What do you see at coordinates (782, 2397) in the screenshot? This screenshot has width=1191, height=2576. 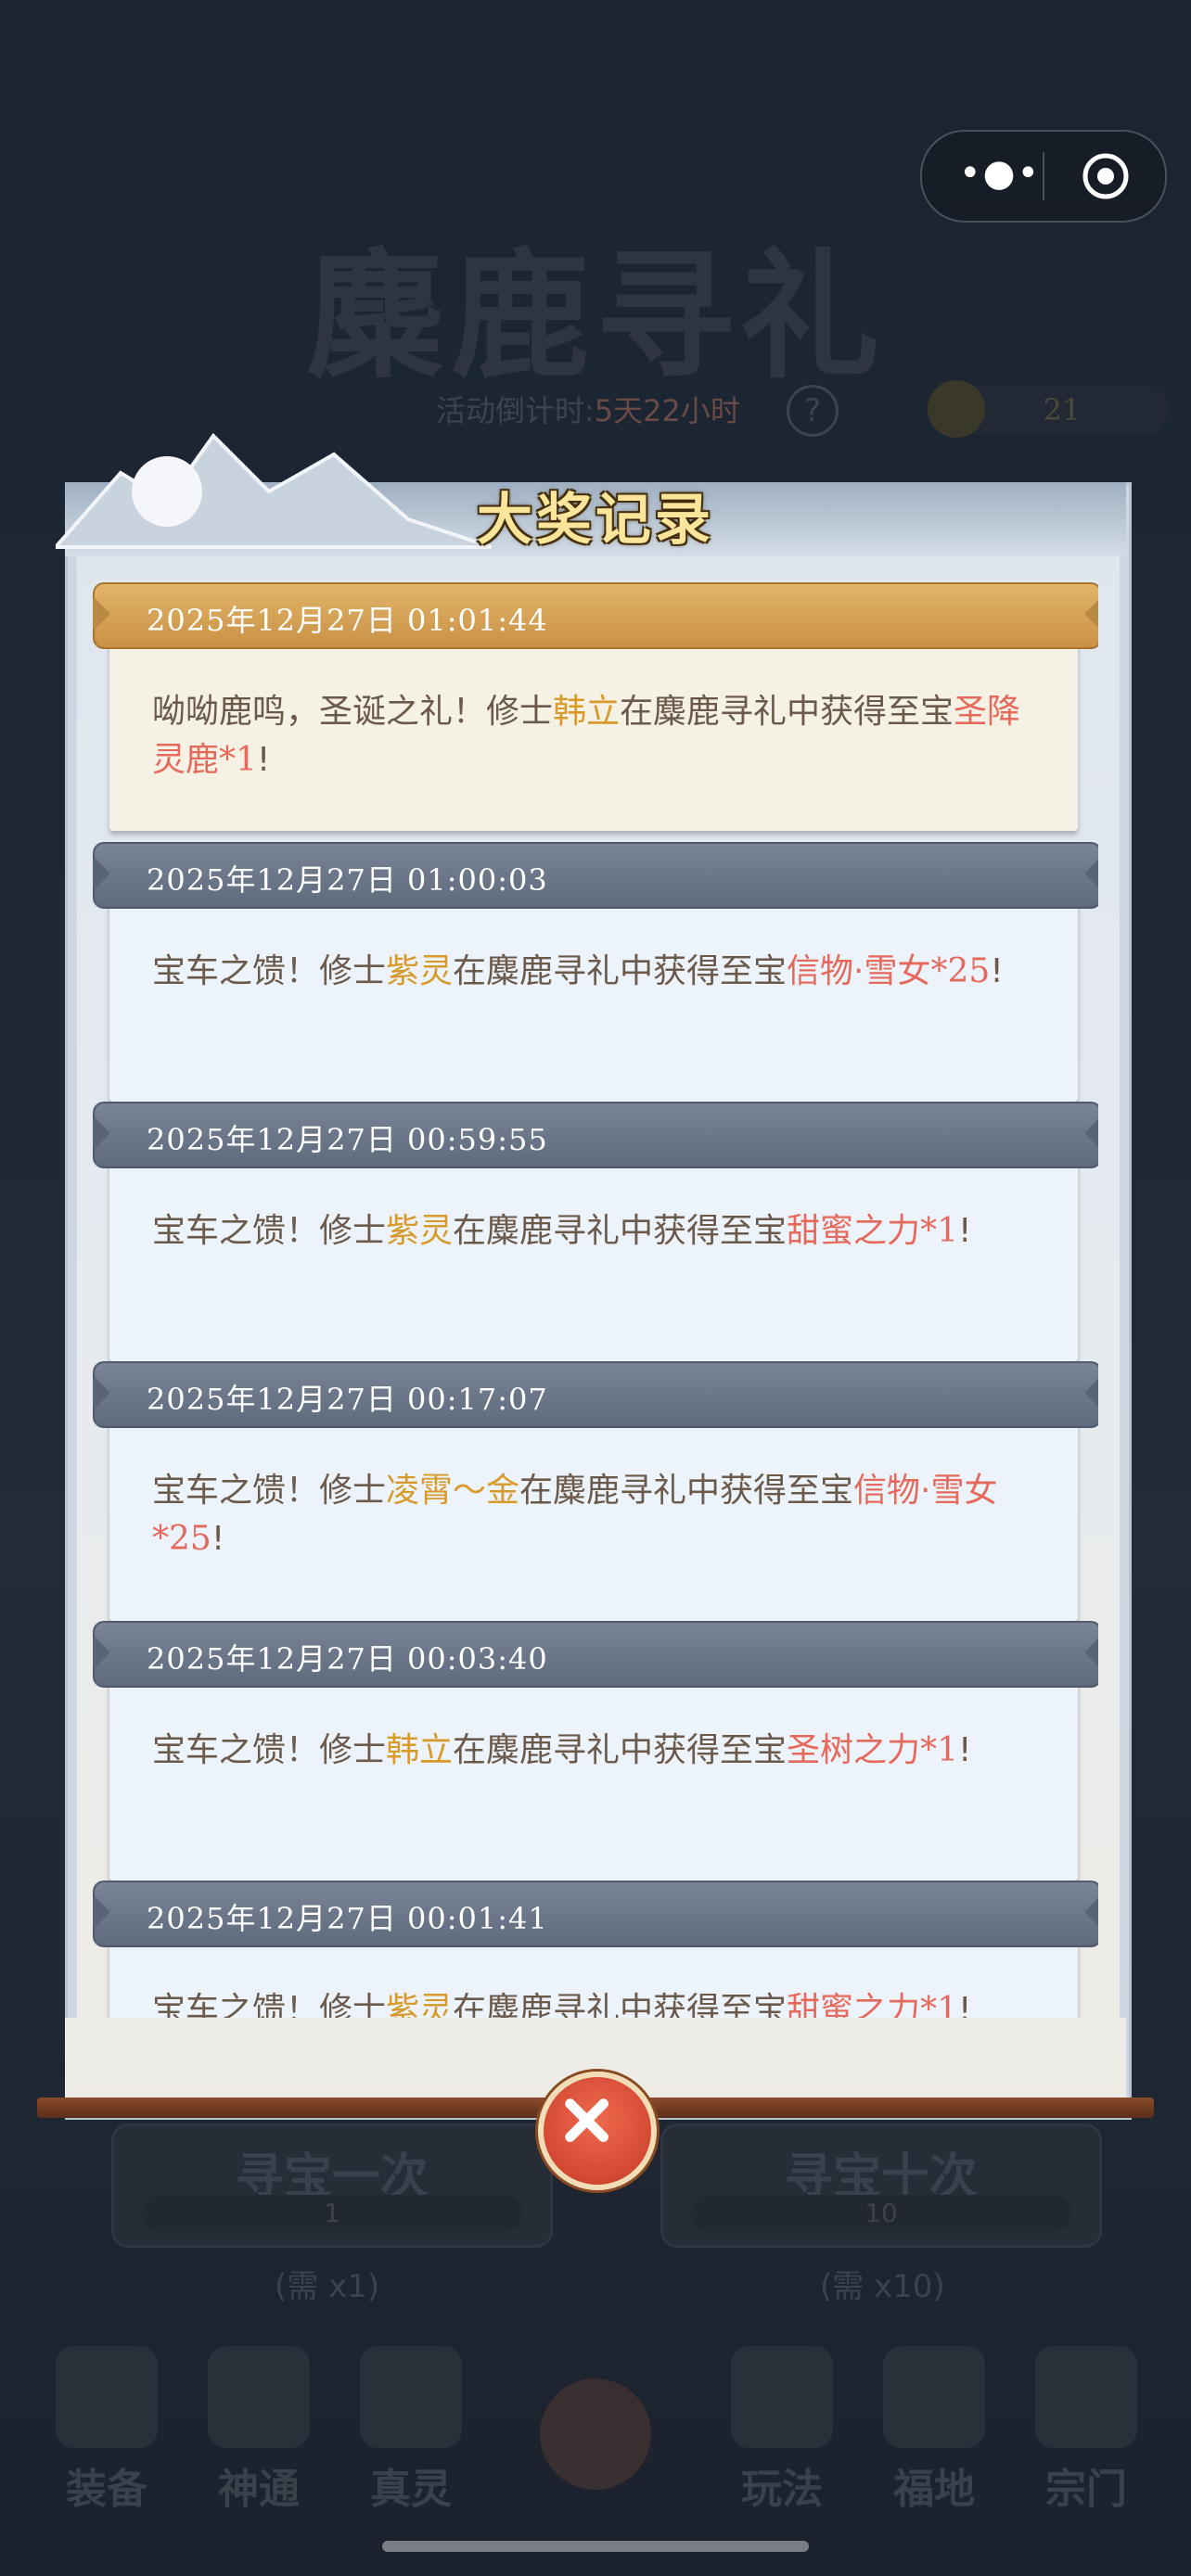 I see `gameplay-icon` at bounding box center [782, 2397].